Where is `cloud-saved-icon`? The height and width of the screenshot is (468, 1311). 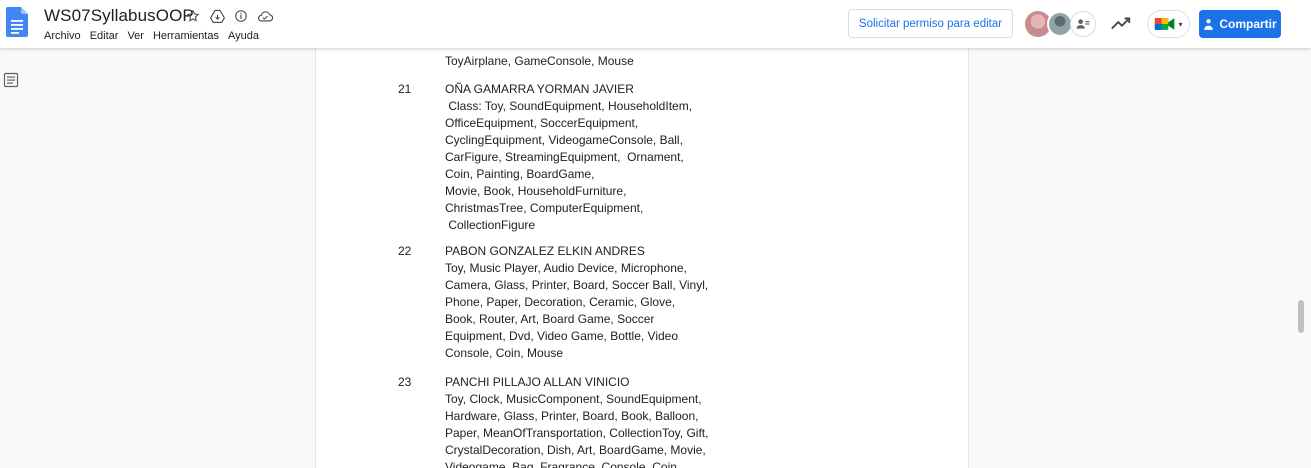
cloud-saved-icon is located at coordinates (265, 16).